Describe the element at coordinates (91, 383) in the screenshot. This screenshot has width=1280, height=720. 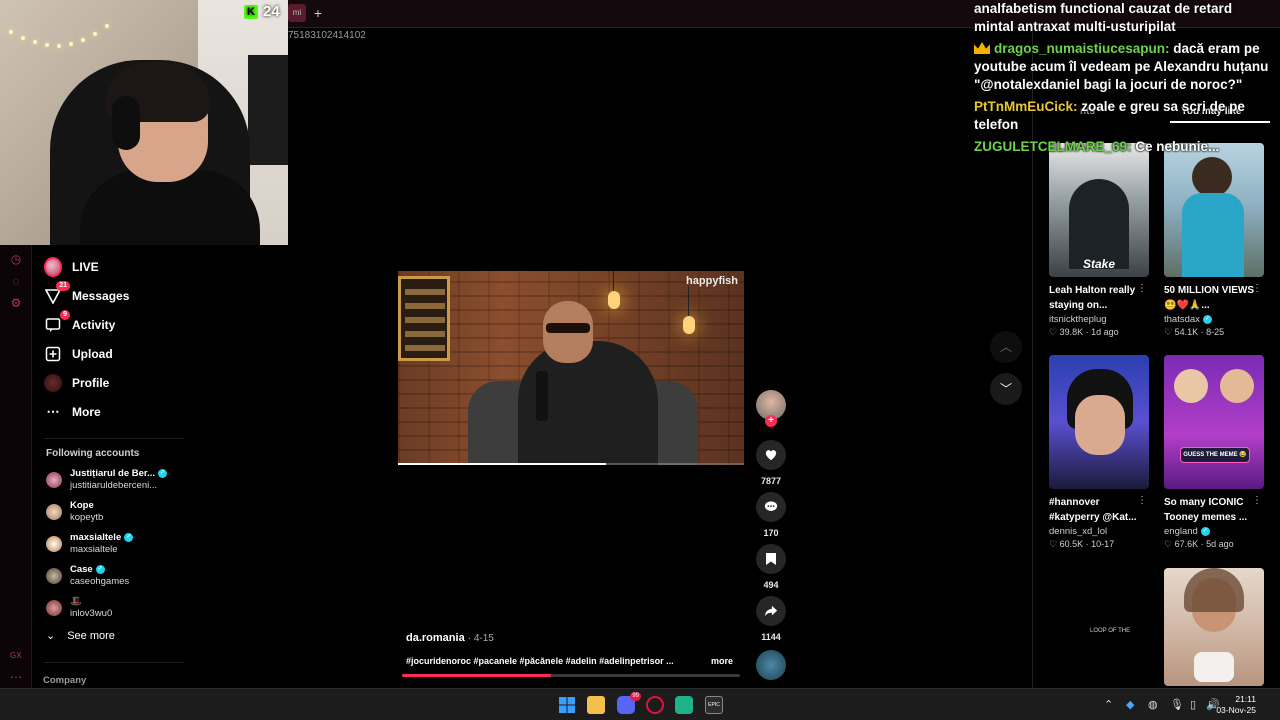
I see `nav-label: Profile` at that location.